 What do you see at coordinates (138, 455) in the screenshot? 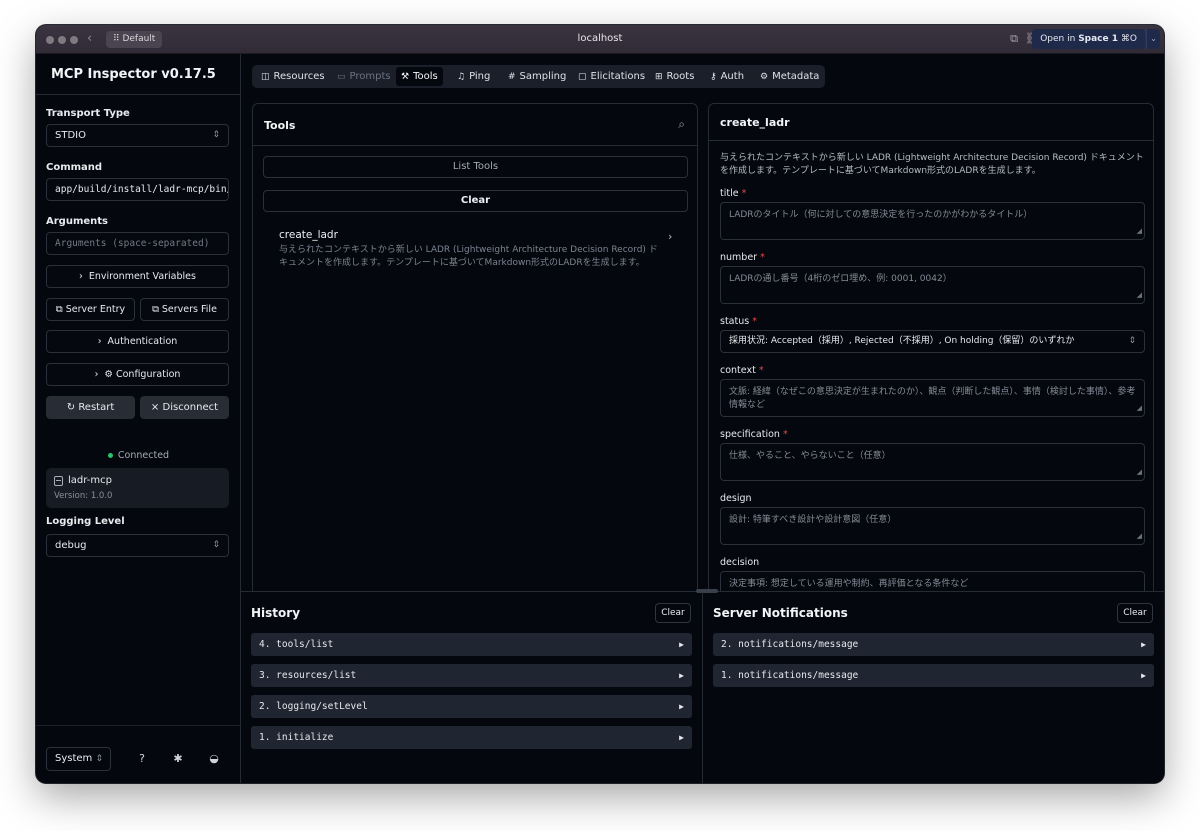
I see `connection-status: Connected` at bounding box center [138, 455].